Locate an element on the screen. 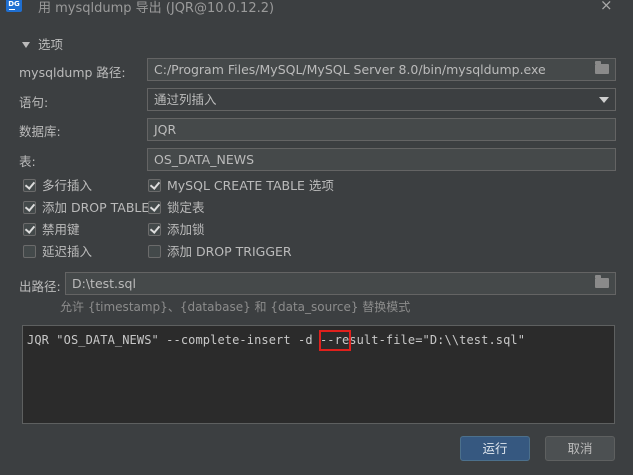  database-field: JQR is located at coordinates (381, 129).